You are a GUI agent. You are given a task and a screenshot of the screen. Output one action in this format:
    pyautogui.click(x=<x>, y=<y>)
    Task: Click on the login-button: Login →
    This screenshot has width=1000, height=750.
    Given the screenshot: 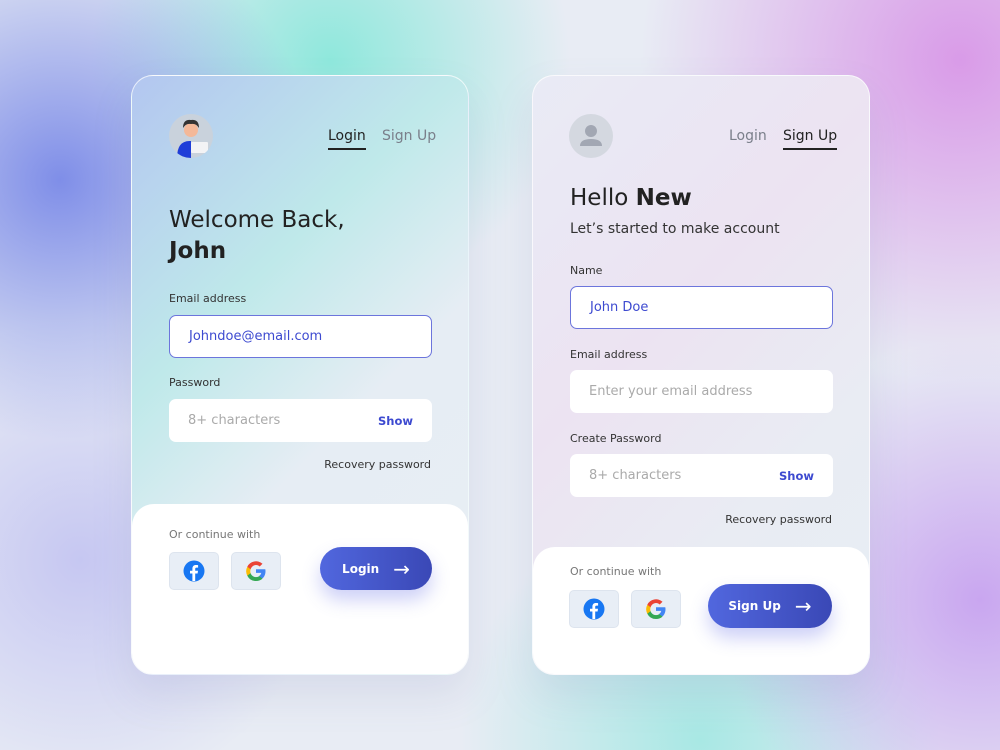 What is the action you would take?
    pyautogui.click(x=376, y=568)
    